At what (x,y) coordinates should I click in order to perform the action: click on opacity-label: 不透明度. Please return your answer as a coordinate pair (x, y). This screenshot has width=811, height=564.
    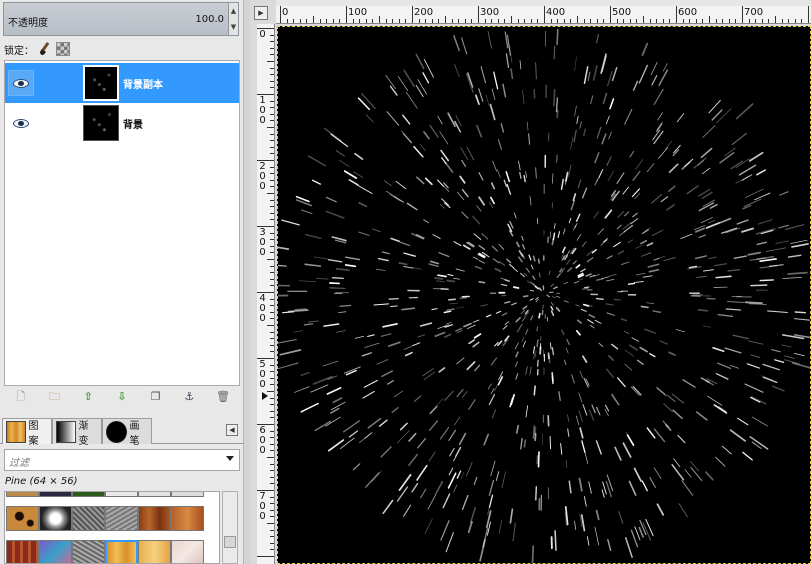
    Looking at the image, I should click on (28, 23).